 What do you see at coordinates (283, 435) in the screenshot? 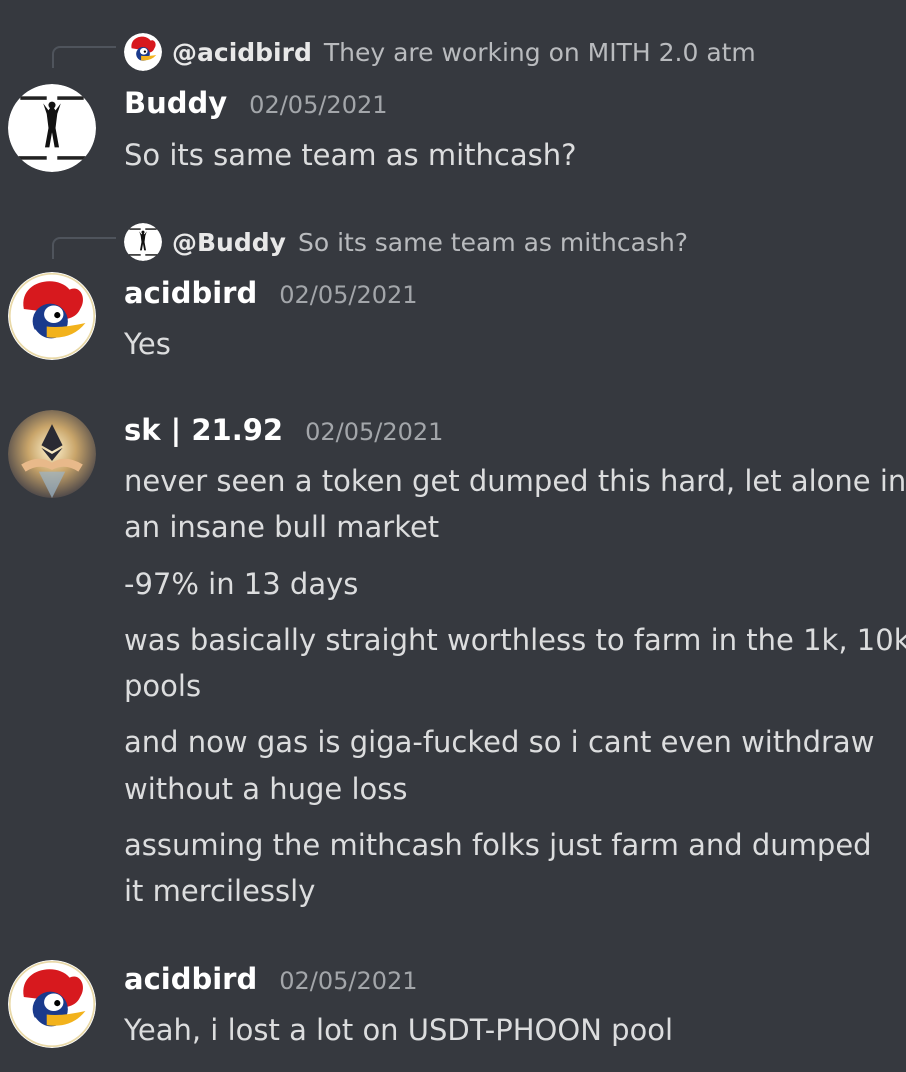
I see `message-header: sk | 21.92 02/05/2021` at bounding box center [283, 435].